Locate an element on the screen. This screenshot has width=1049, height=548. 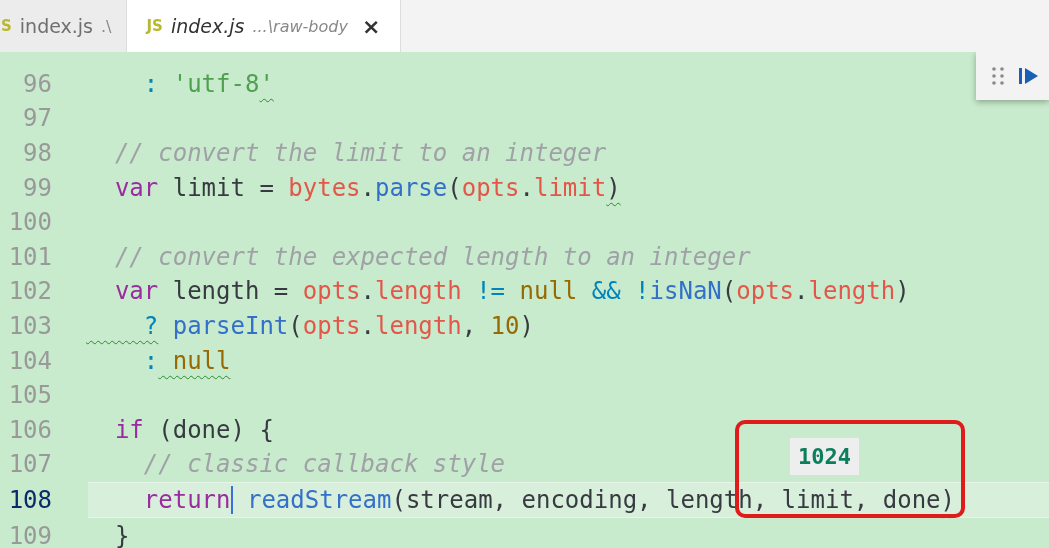
line-number: 103 is located at coordinates (29, 326).